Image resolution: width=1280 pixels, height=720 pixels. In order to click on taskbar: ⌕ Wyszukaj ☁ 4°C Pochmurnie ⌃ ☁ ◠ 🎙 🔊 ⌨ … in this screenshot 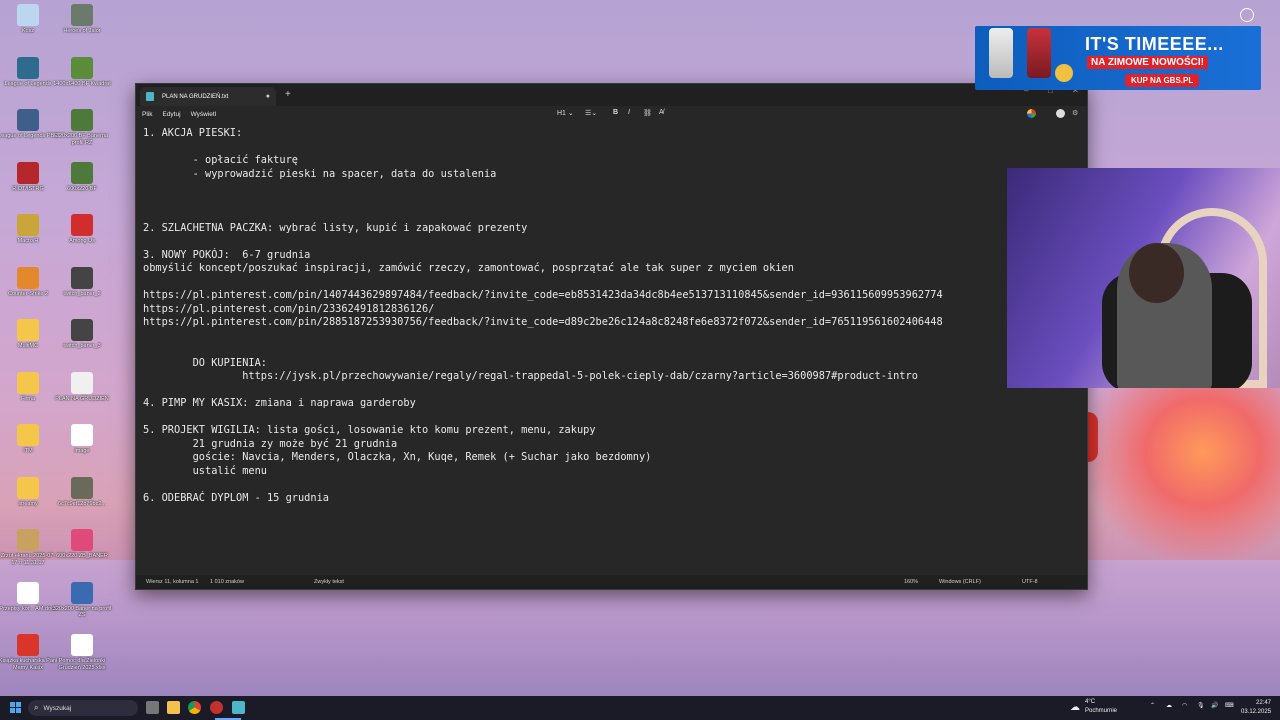, I will do `click(640, 708)`.